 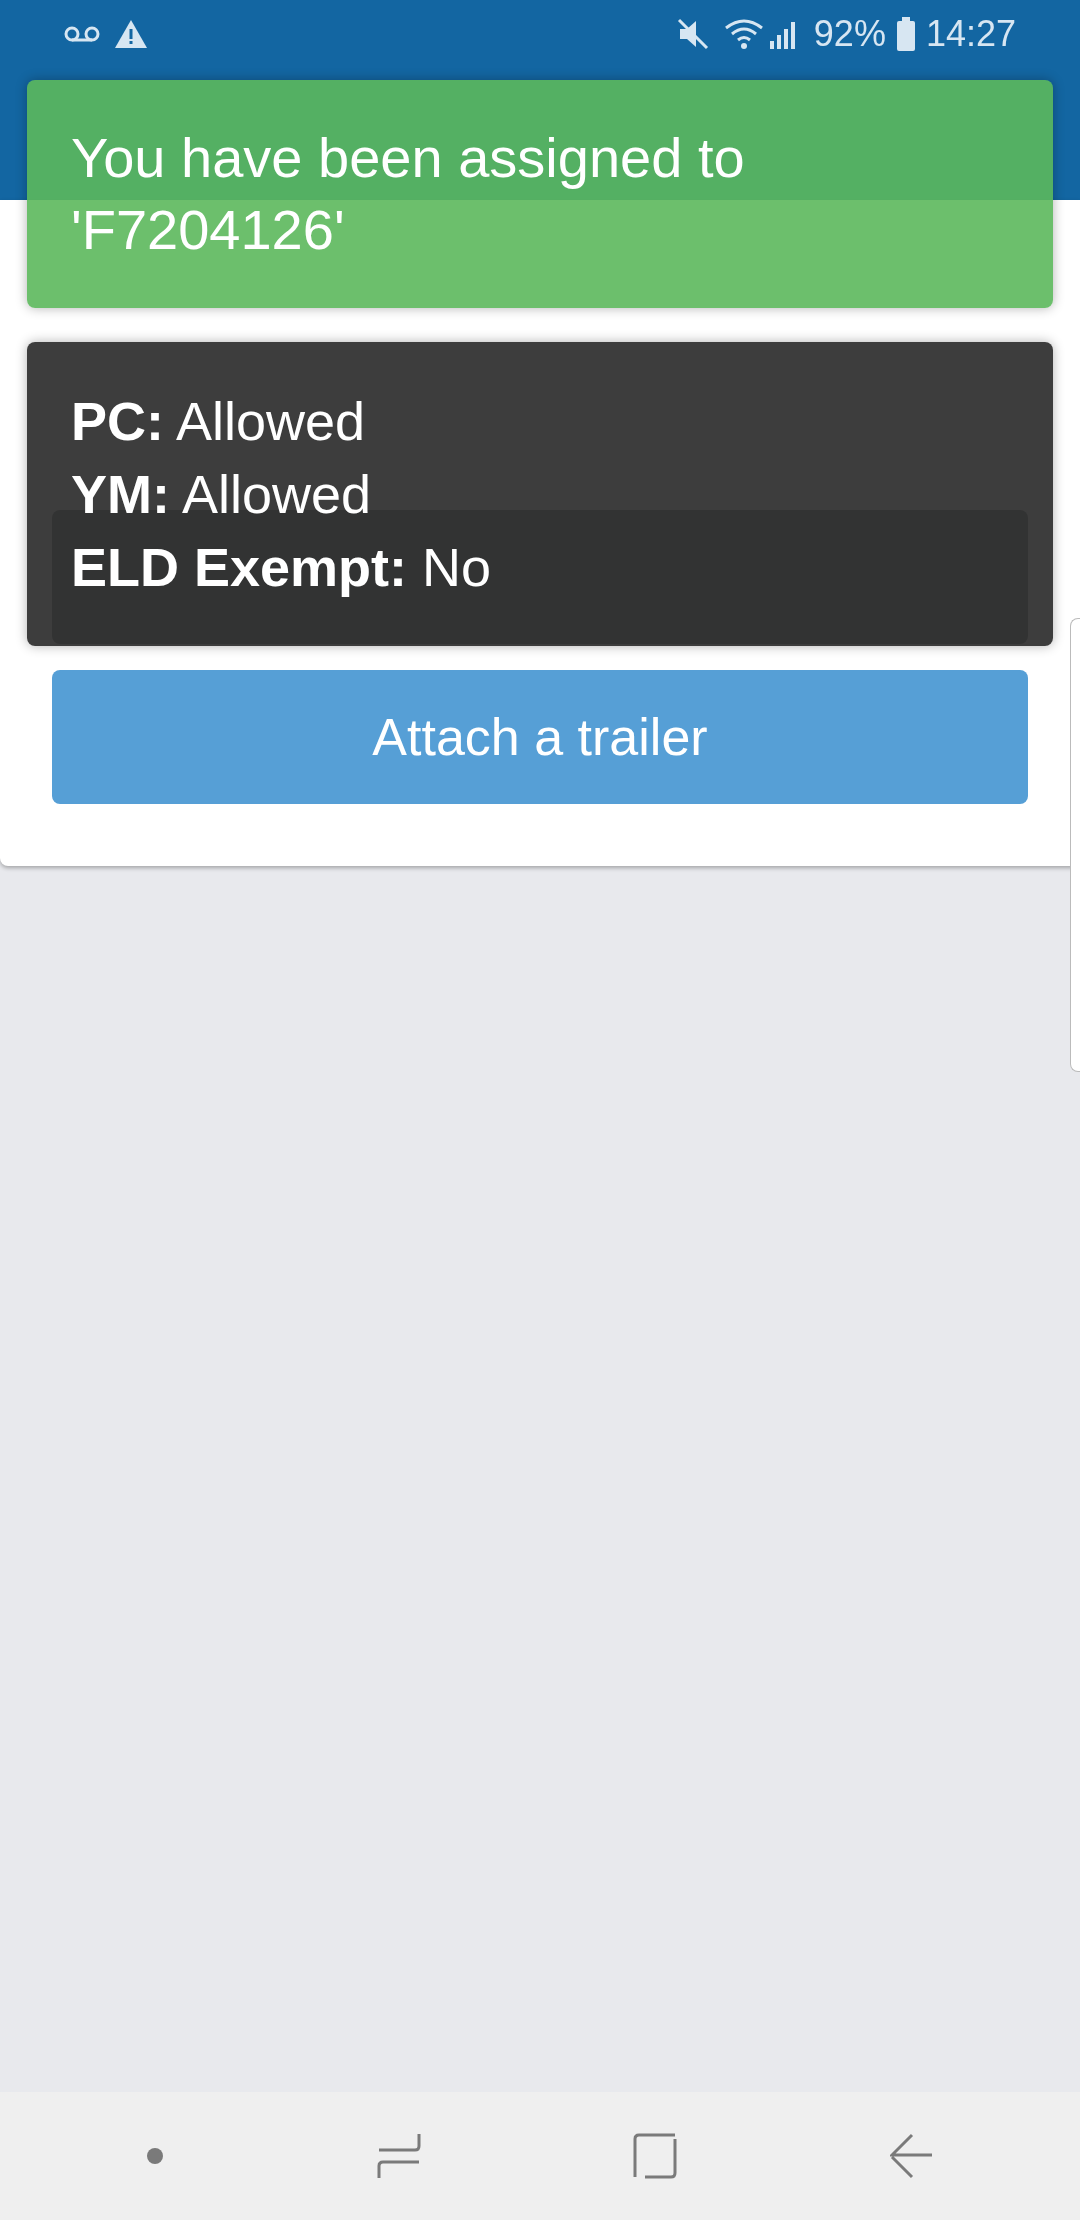 What do you see at coordinates (911, 2156) in the screenshot?
I see `back-icon` at bounding box center [911, 2156].